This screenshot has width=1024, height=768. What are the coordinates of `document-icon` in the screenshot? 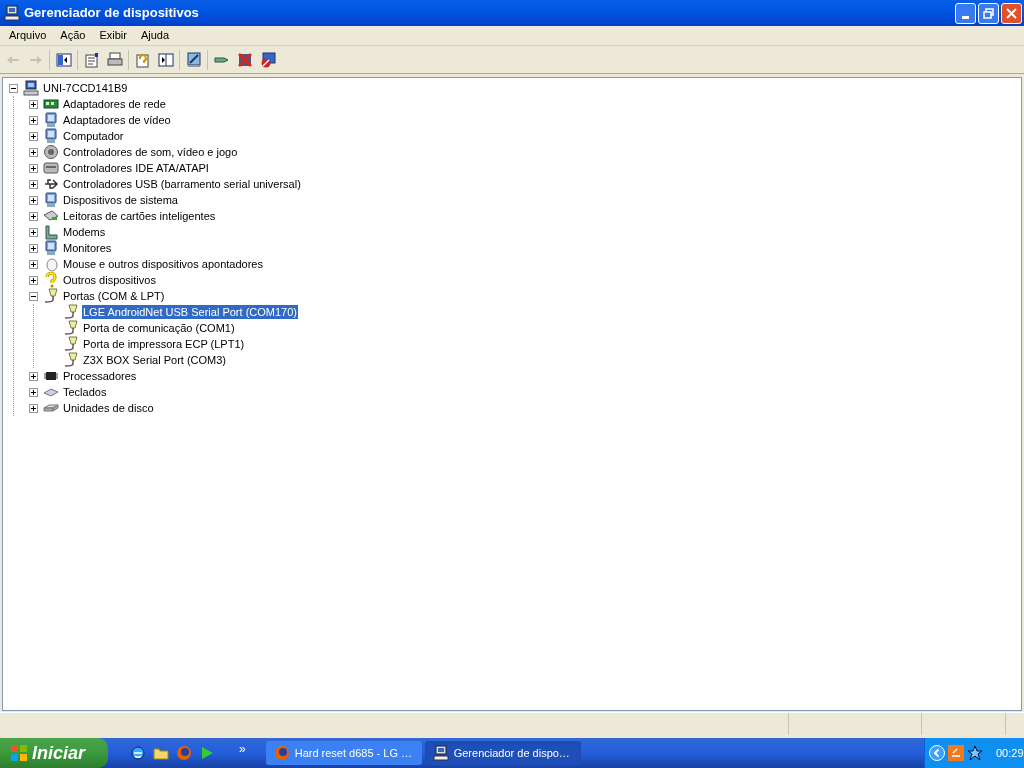 It's located at (91, 59).